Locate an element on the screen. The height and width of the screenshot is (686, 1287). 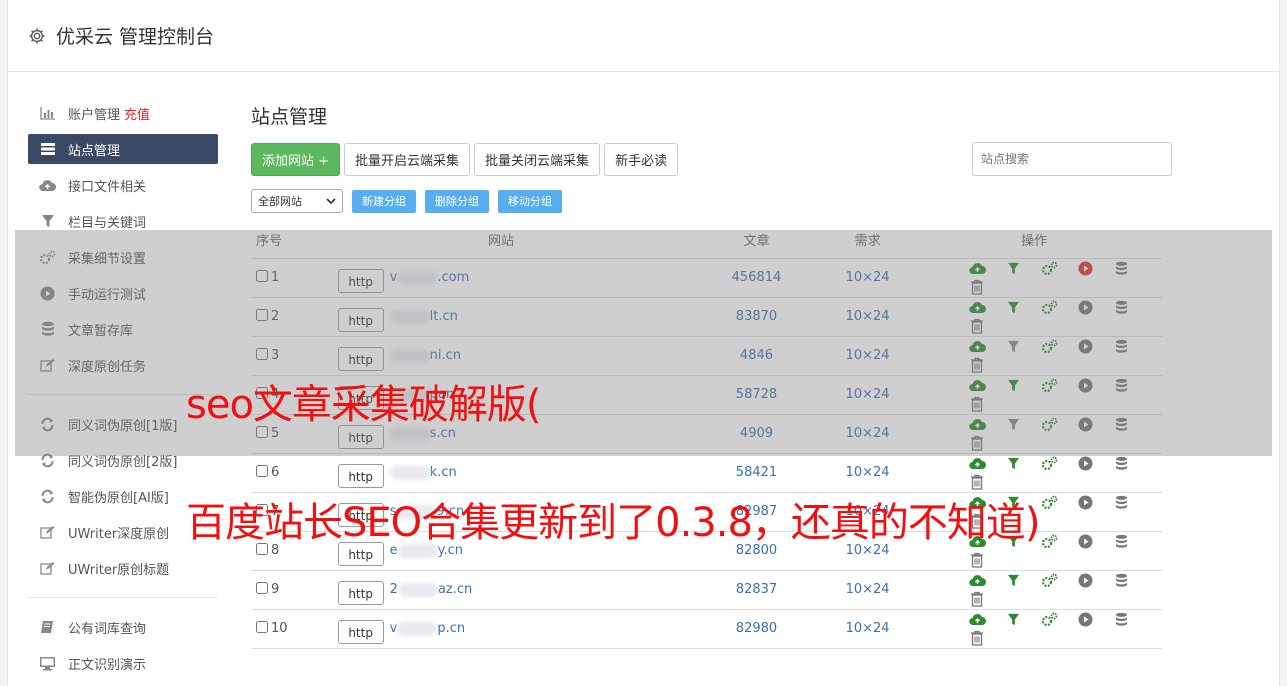
site-domain: pan is located at coordinates (421, 394).